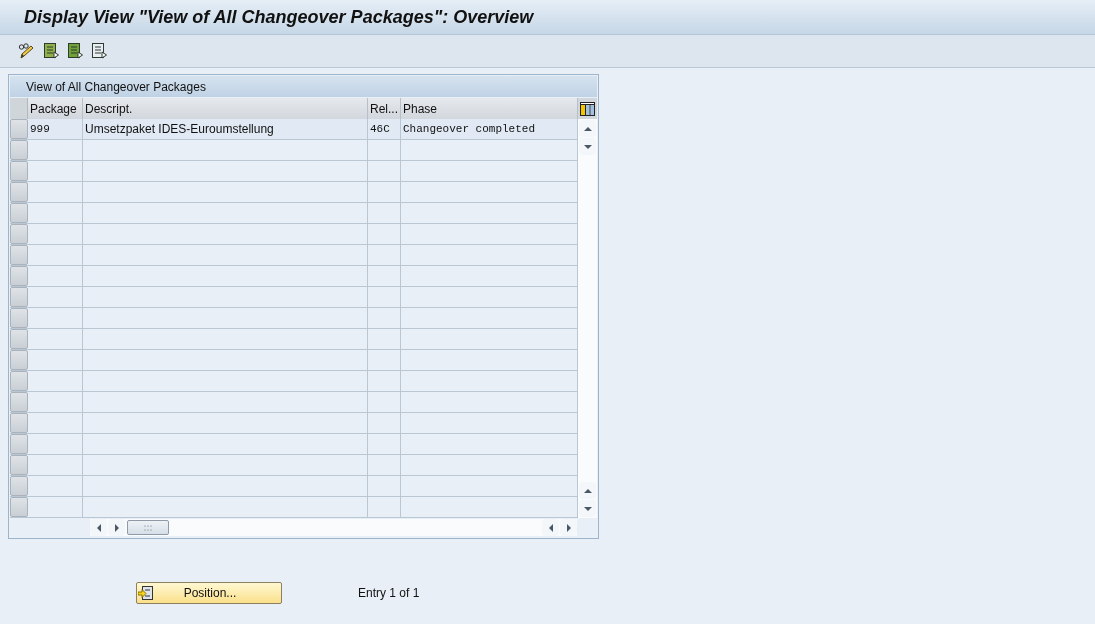  Describe the element at coordinates (279, 17) in the screenshot. I see `window-title: Display View "View of All Changeover Packages": Overview` at that location.